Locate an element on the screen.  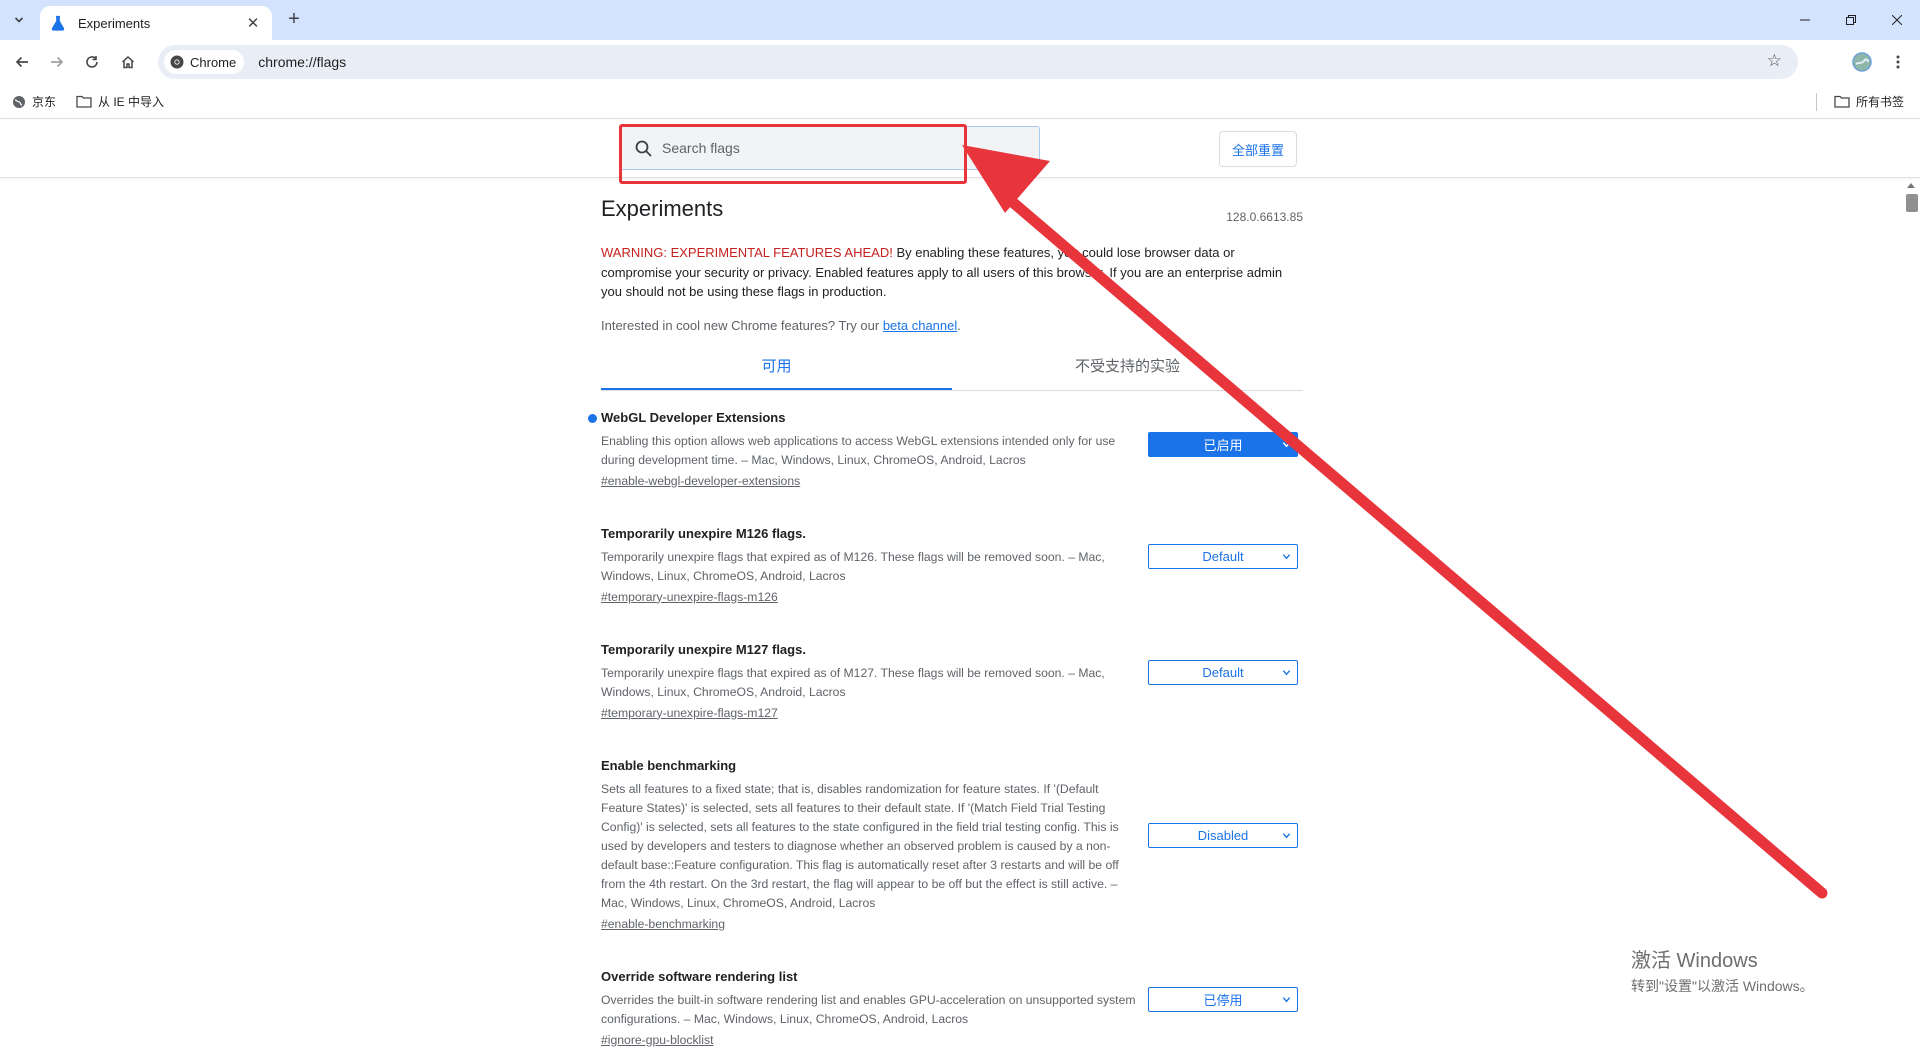
minimize-icon is located at coordinates (1805, 20).